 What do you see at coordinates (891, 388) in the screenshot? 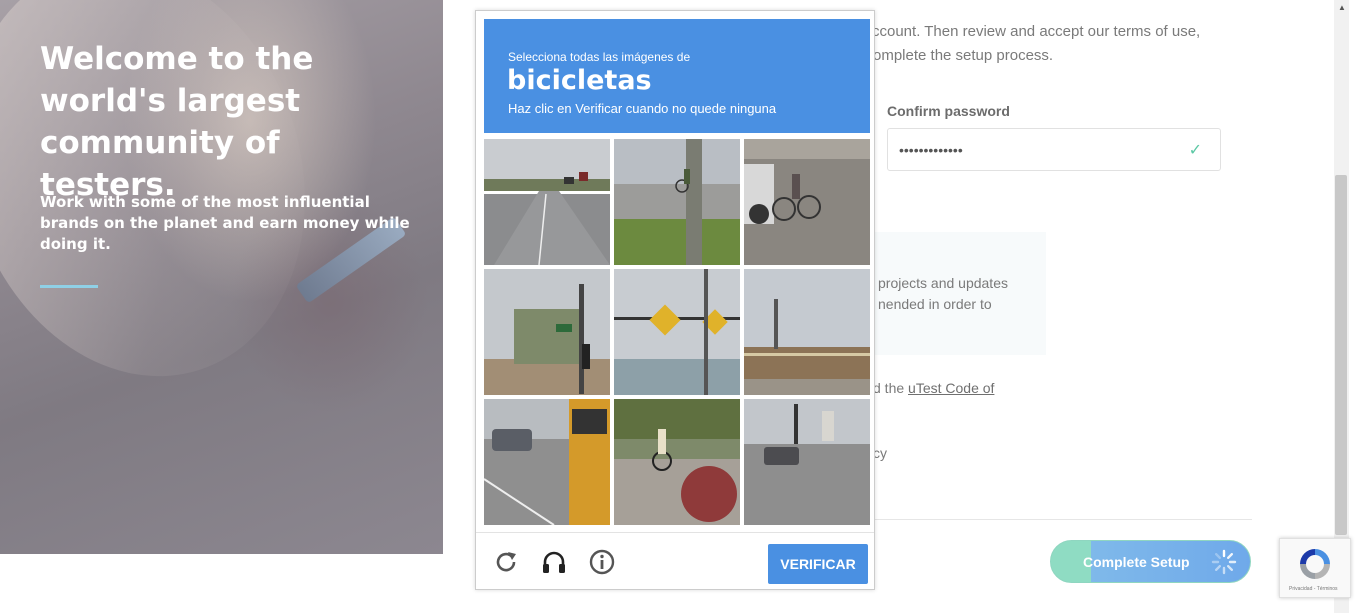
I see `code-prefix: d the` at bounding box center [891, 388].